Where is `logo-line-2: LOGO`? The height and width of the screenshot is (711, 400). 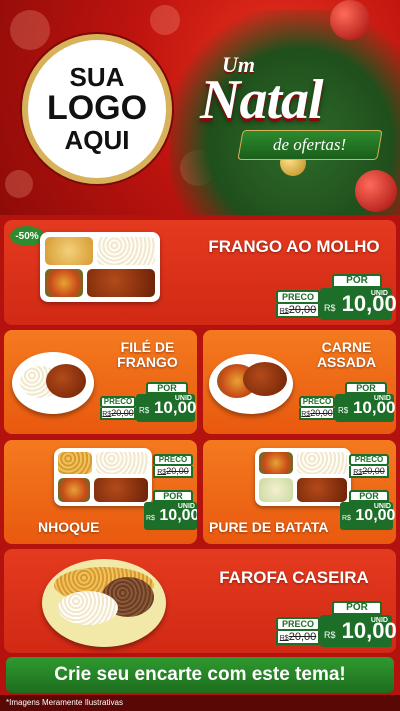 logo-line-2: LOGO is located at coordinates (97, 108).